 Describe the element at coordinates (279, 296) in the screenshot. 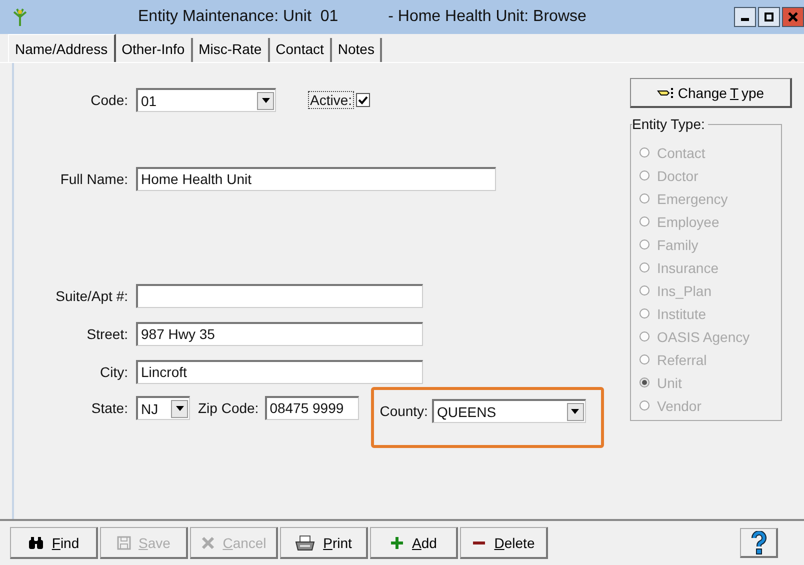

I see `suite-field` at that location.